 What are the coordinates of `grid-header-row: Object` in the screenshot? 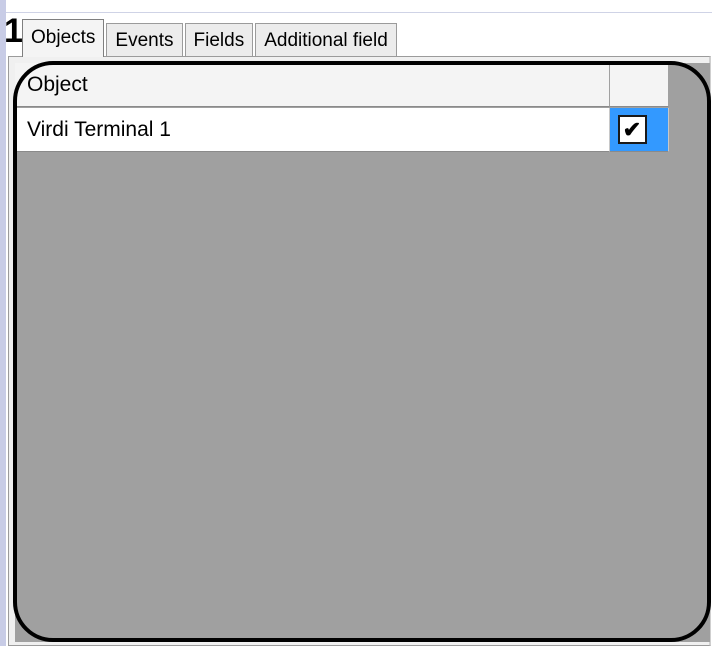 It's located at (342, 85).